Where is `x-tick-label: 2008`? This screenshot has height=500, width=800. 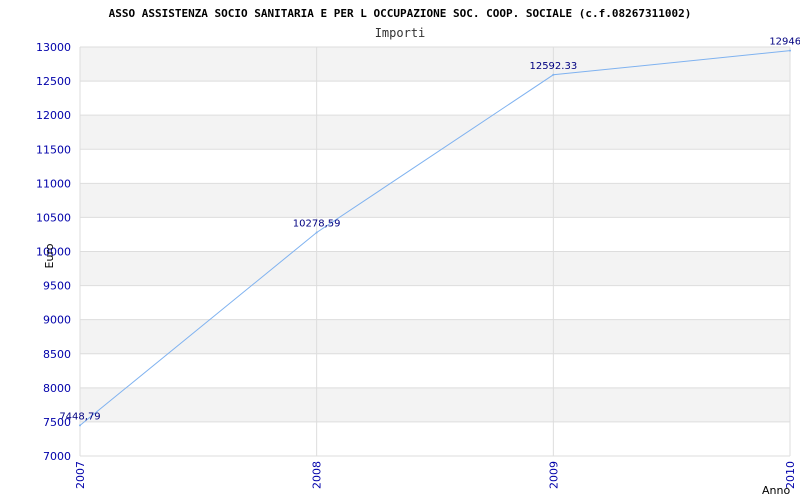 x-tick-label: 2008 is located at coordinates (317, 475).